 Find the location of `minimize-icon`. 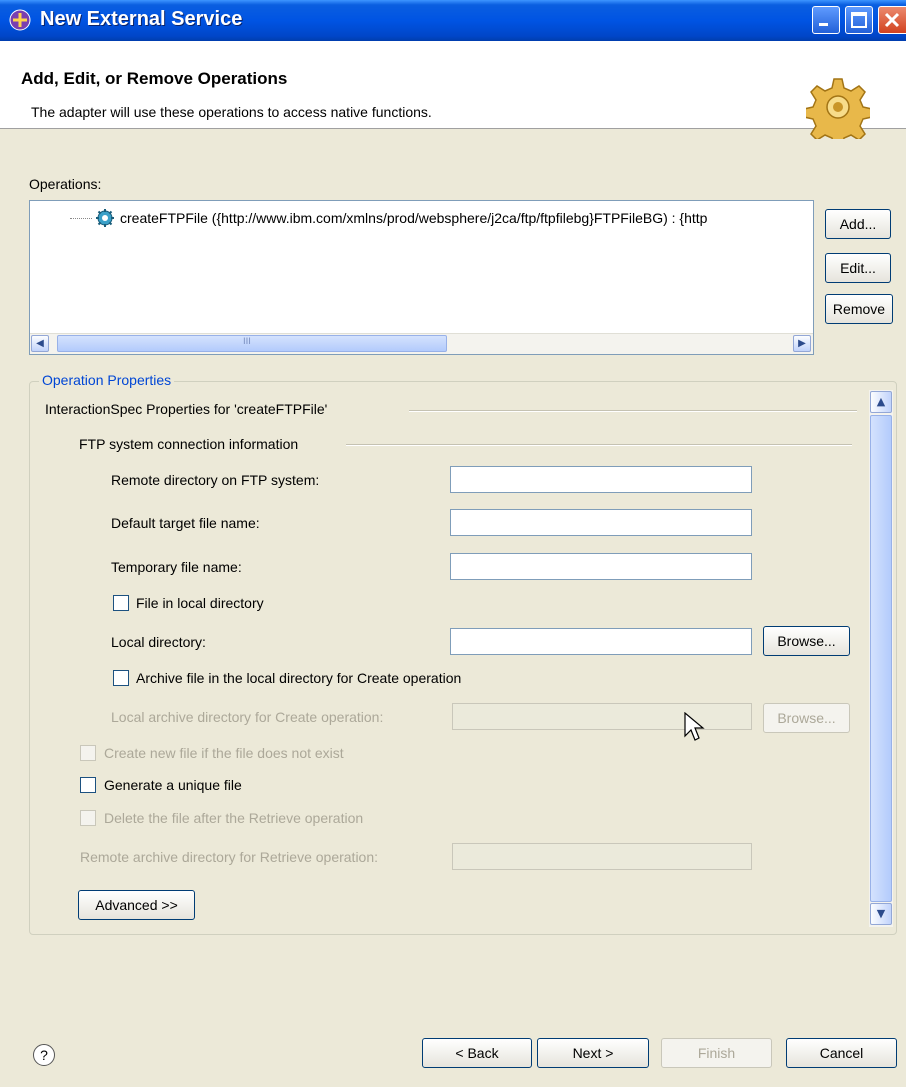

minimize-icon is located at coordinates (823, 24).